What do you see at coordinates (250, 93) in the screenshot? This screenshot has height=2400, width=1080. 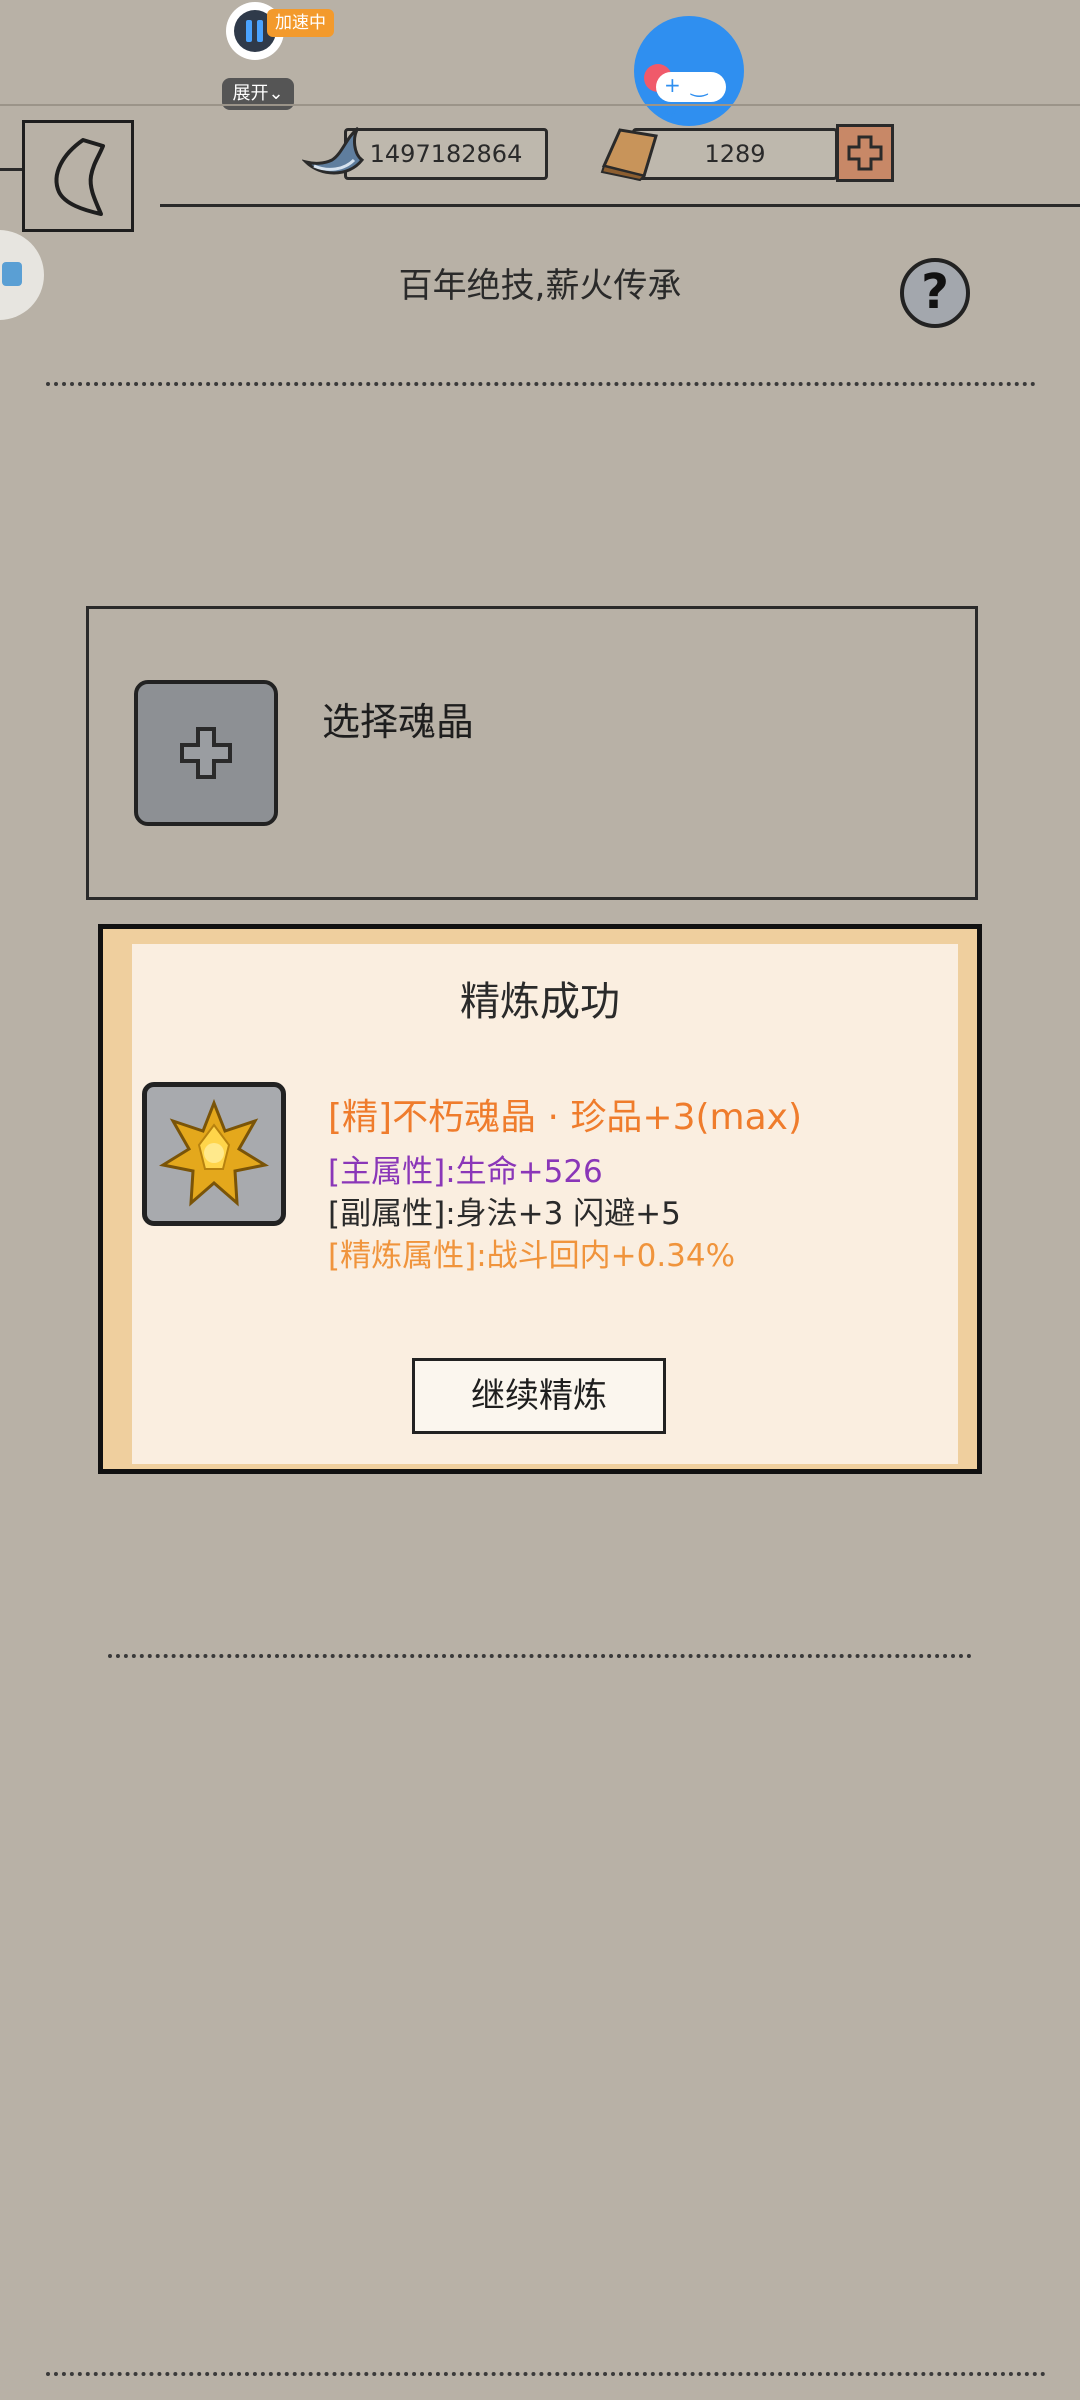 I see `expand-label: 展开` at bounding box center [250, 93].